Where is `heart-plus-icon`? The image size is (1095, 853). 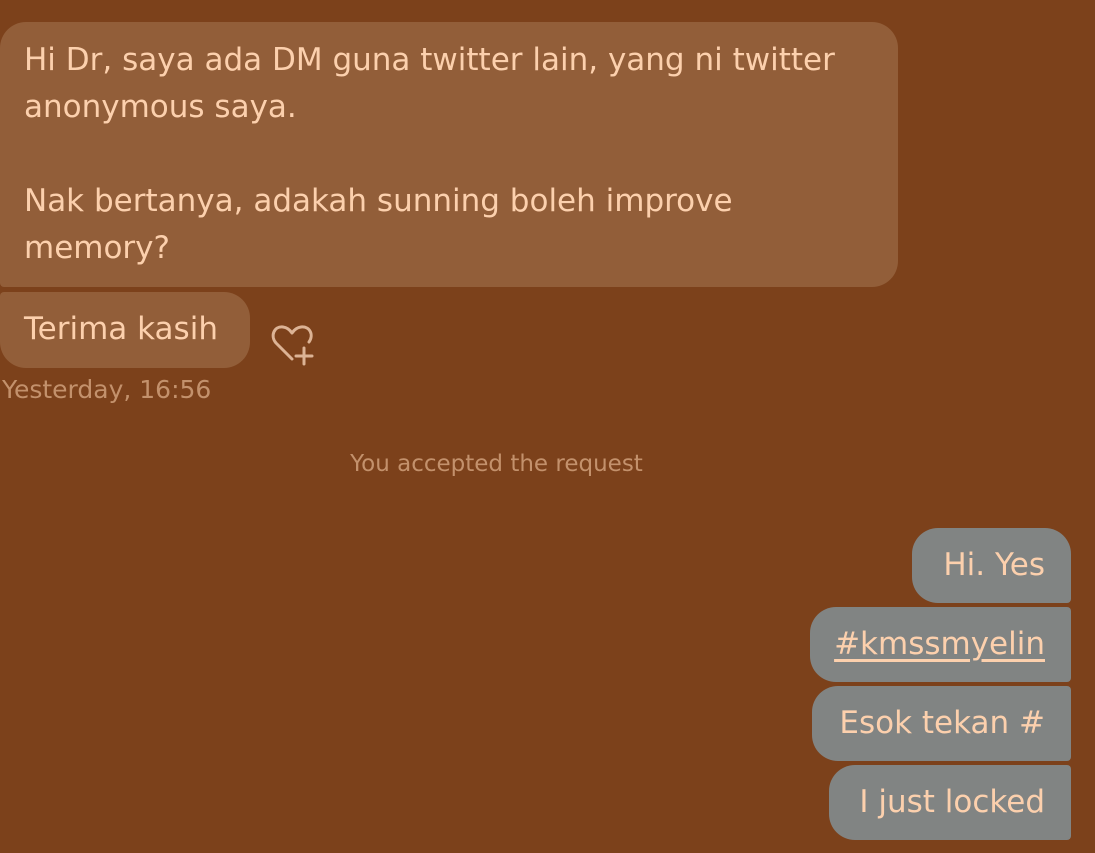
heart-plus-icon is located at coordinates (292, 345).